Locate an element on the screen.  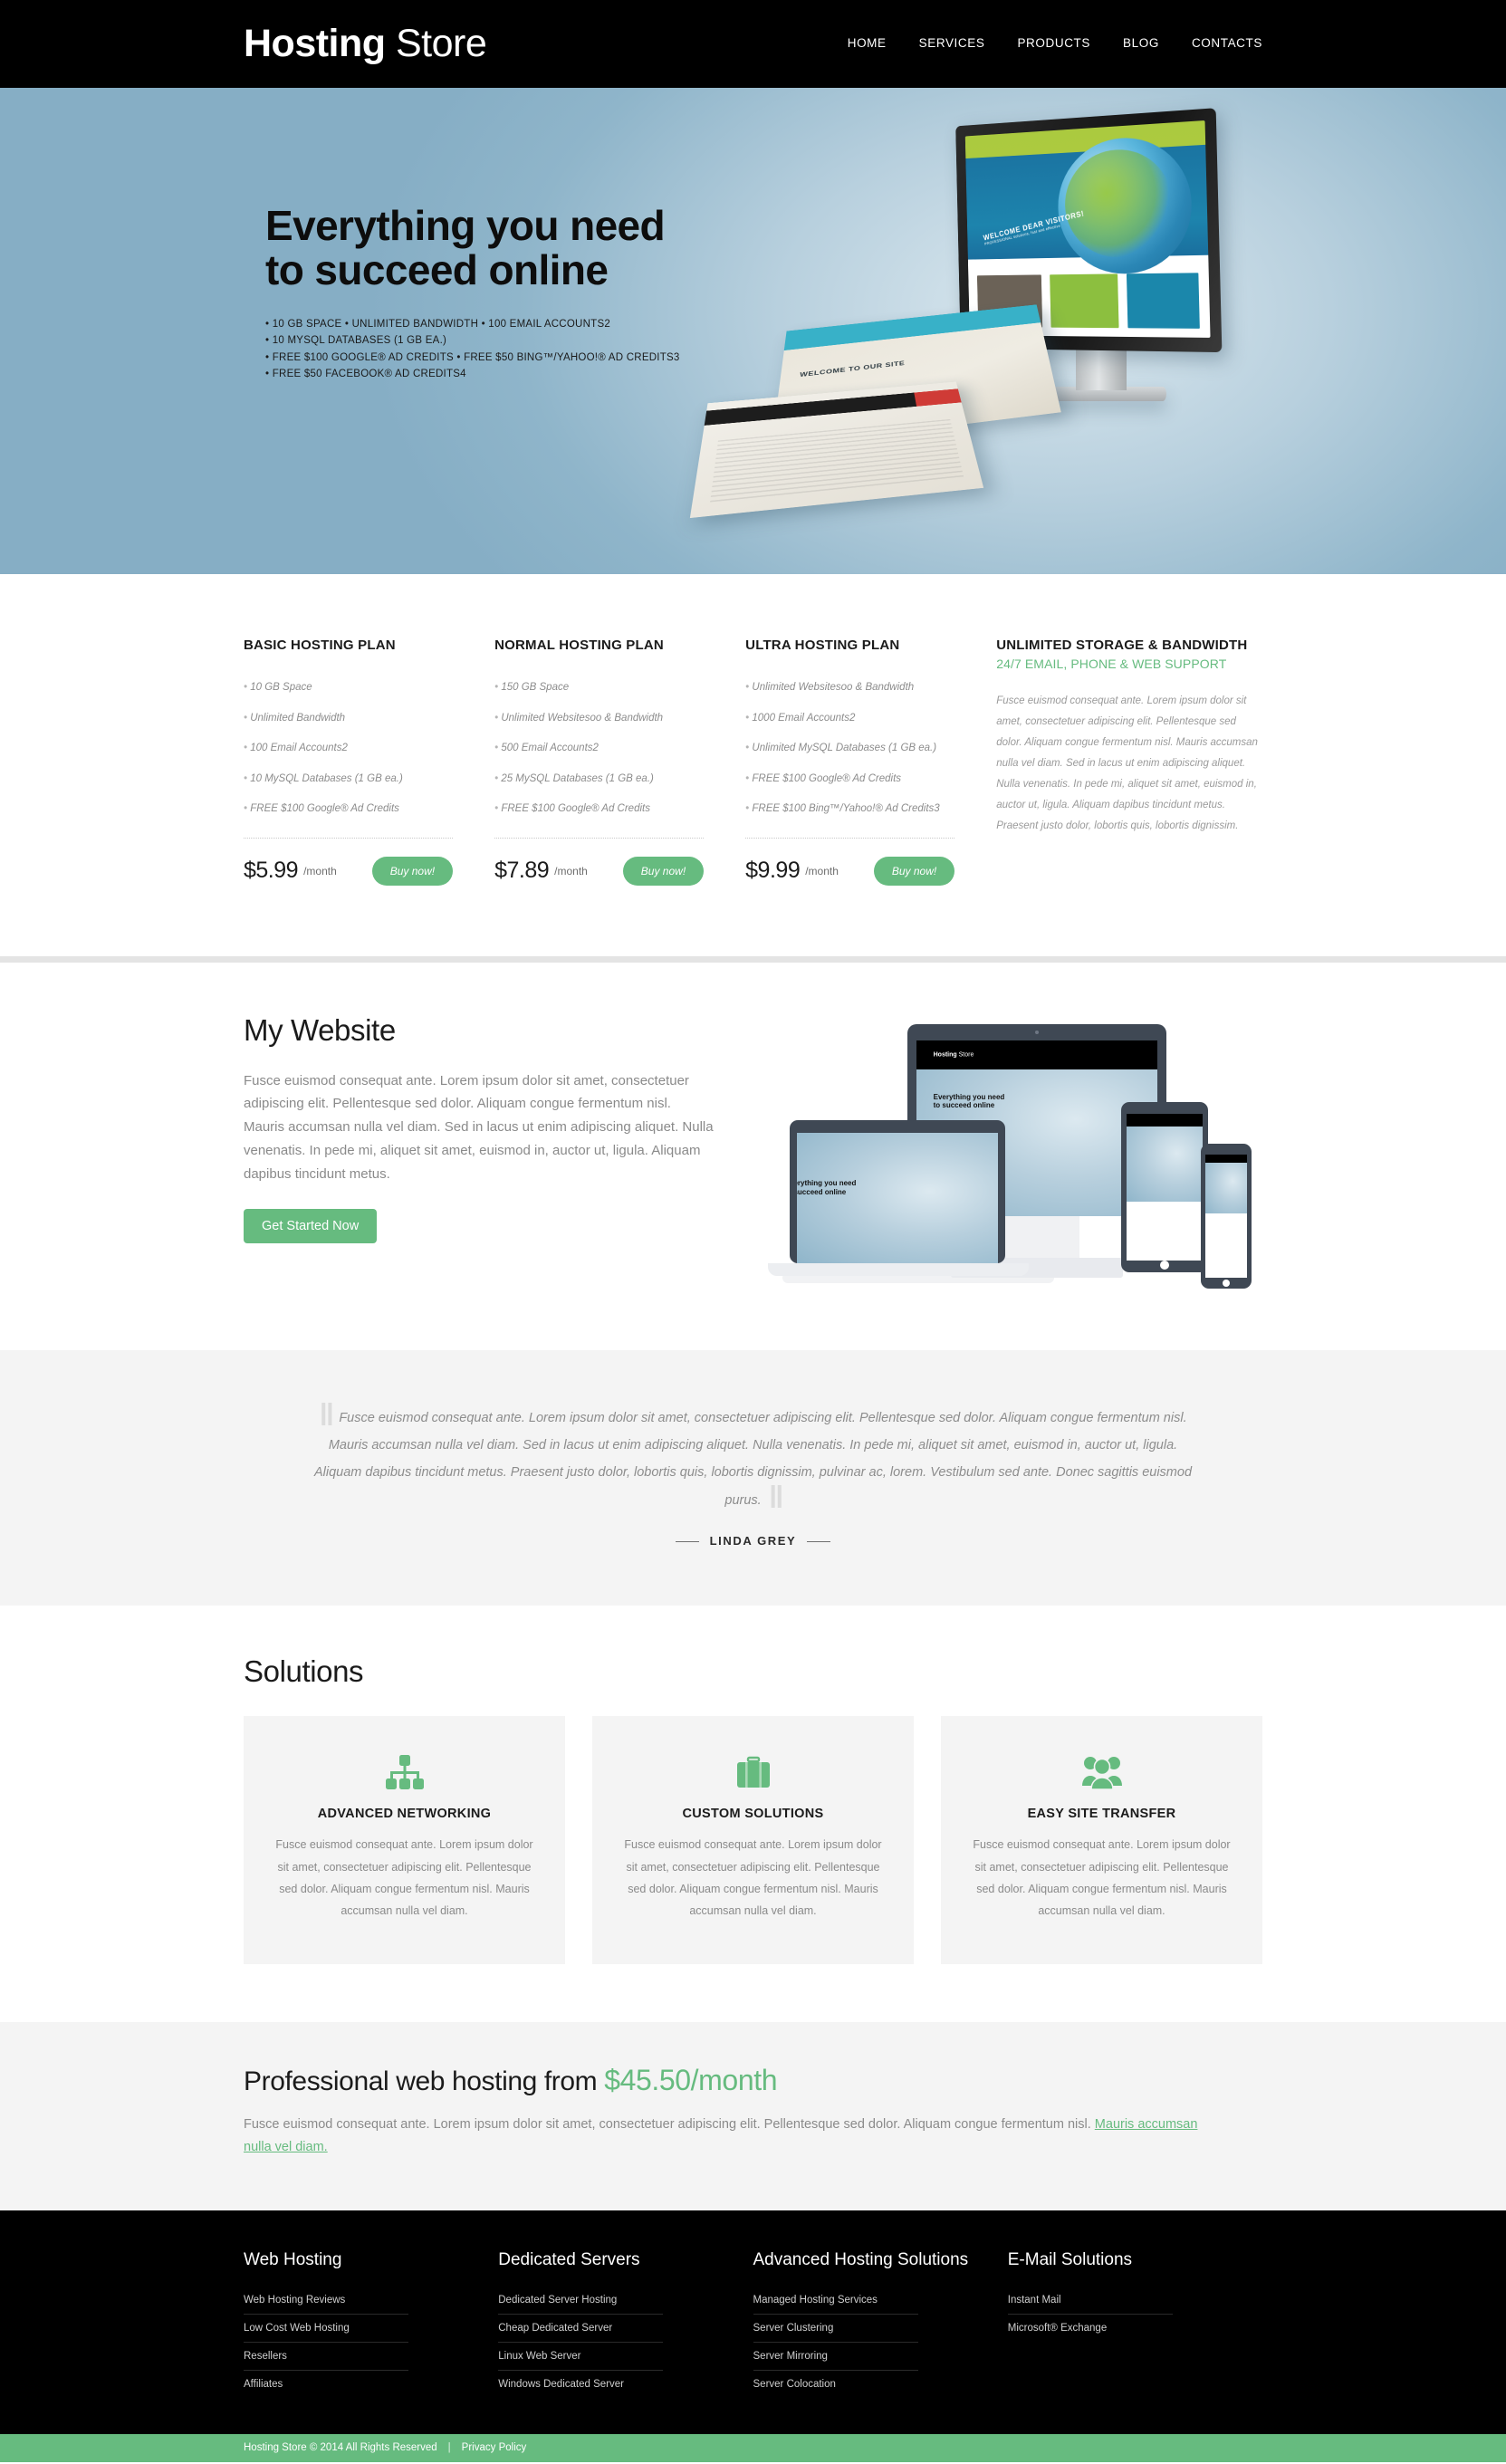
plan-feature: 100 Email Accounts2 is located at coordinates (348, 748).